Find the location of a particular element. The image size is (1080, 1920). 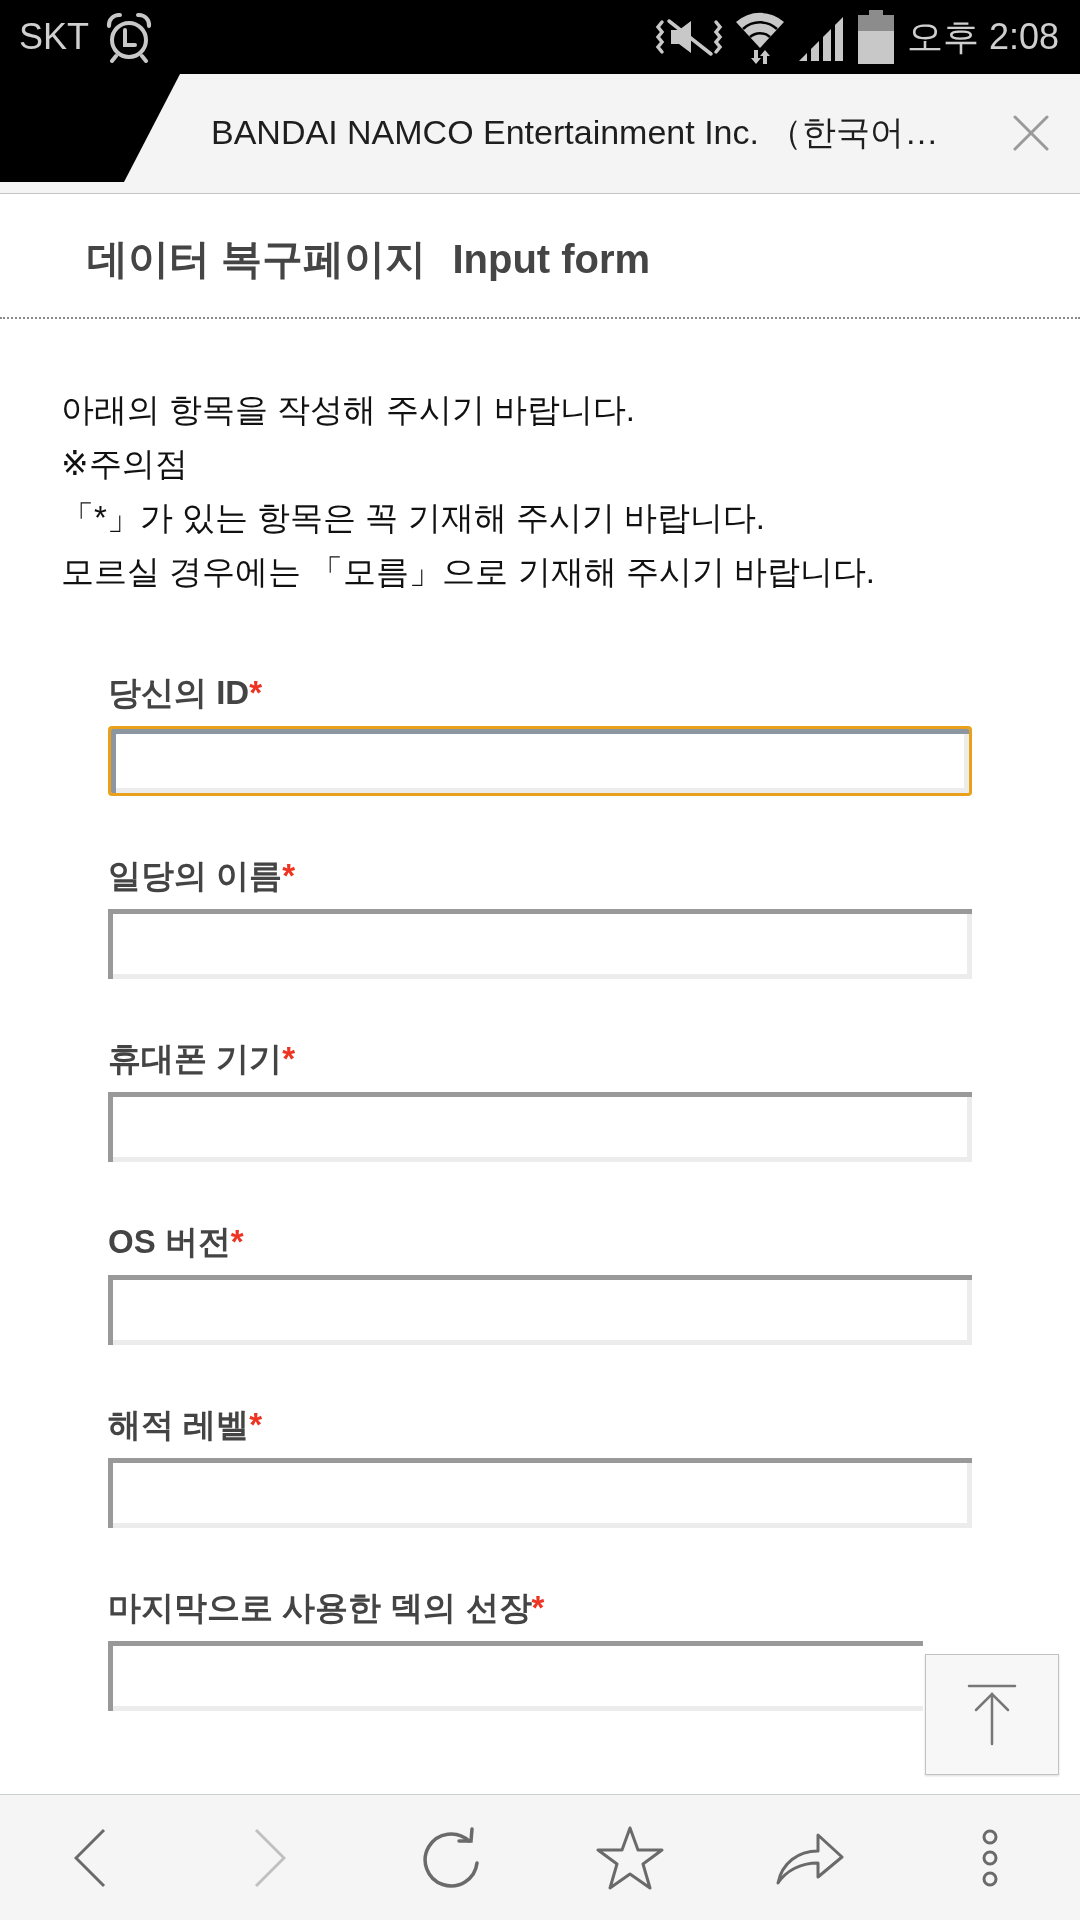

star-icon is located at coordinates (630, 1857).